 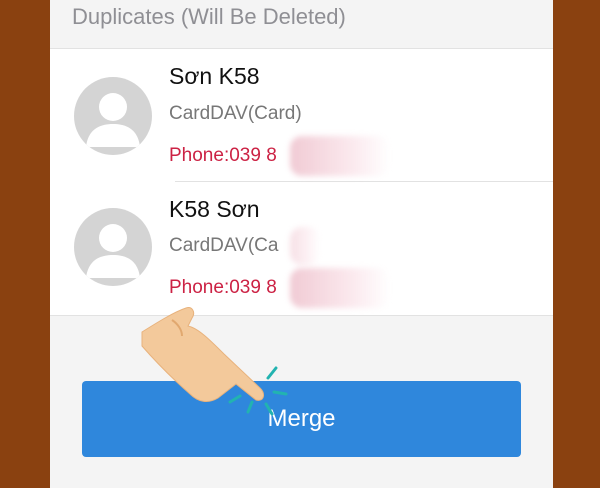 I want to click on contact-name: K58 Sơn, so click(x=214, y=209).